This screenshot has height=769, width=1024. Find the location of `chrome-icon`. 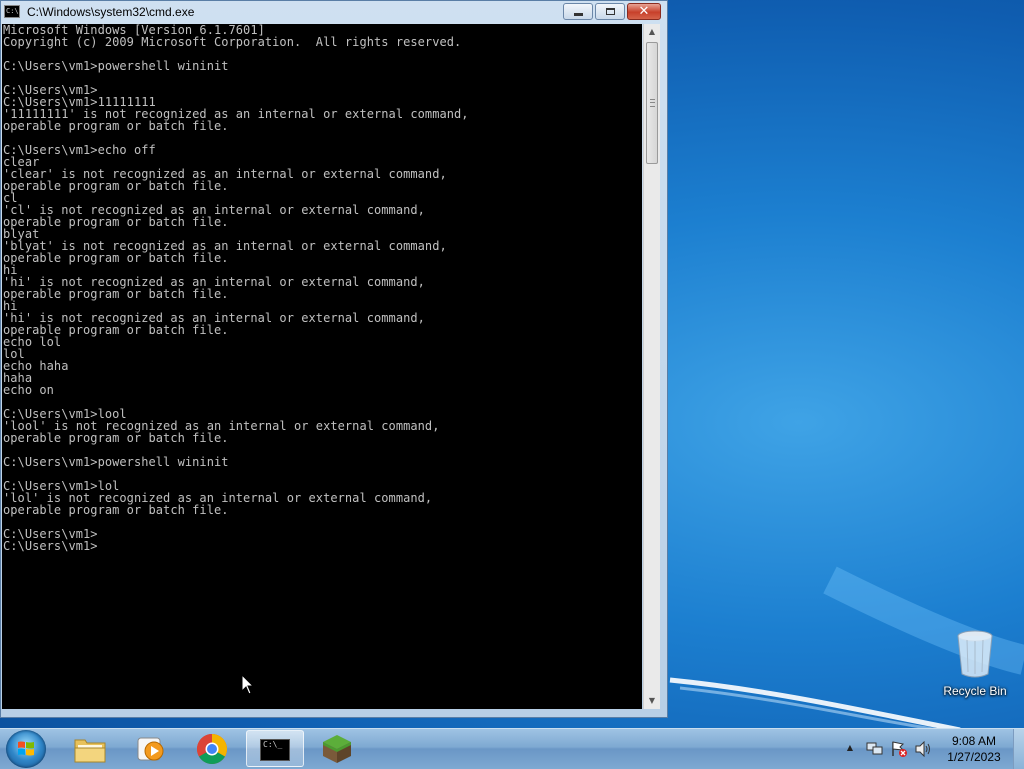

chrome-icon is located at coordinates (212, 749).